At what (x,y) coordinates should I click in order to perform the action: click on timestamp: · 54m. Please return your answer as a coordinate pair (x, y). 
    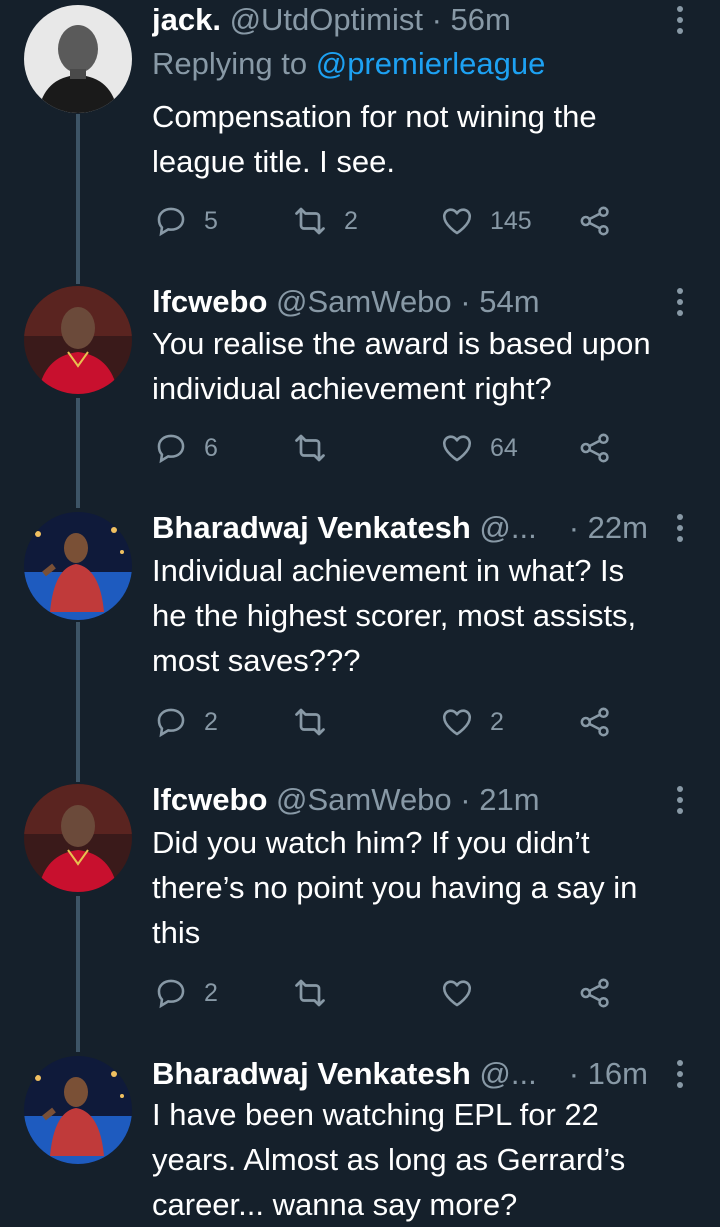
    Looking at the image, I should click on (499, 301).